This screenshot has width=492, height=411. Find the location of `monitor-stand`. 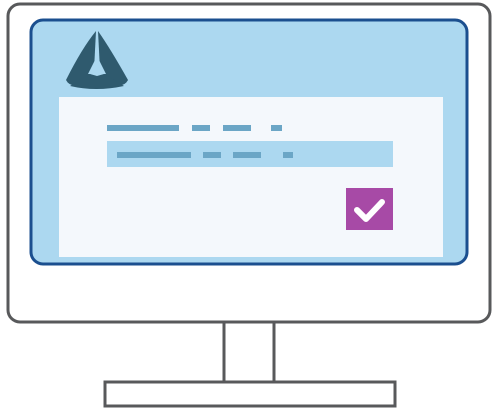

monitor-stand is located at coordinates (250, 363).